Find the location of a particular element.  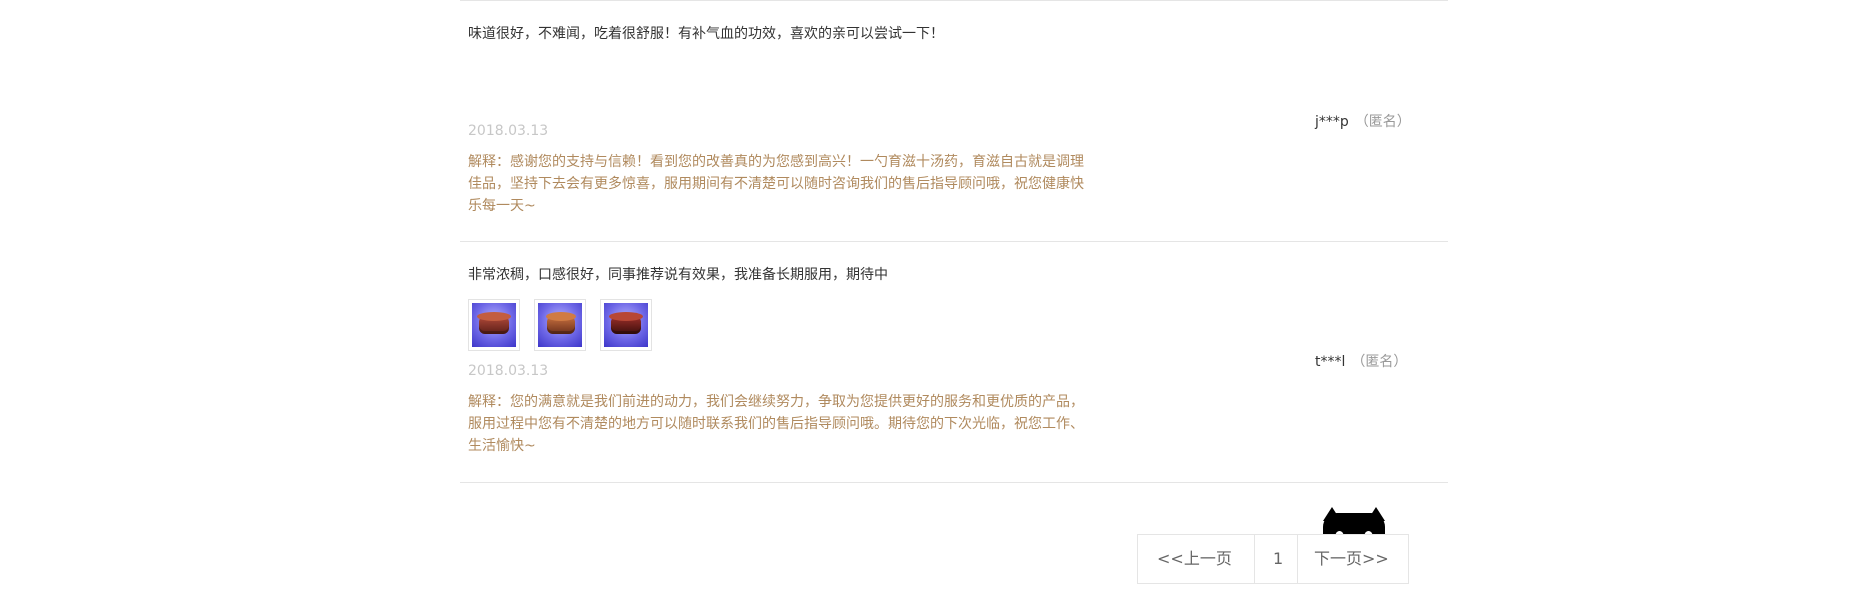

reviewer: j***p （匿名） is located at coordinates (1363, 121).